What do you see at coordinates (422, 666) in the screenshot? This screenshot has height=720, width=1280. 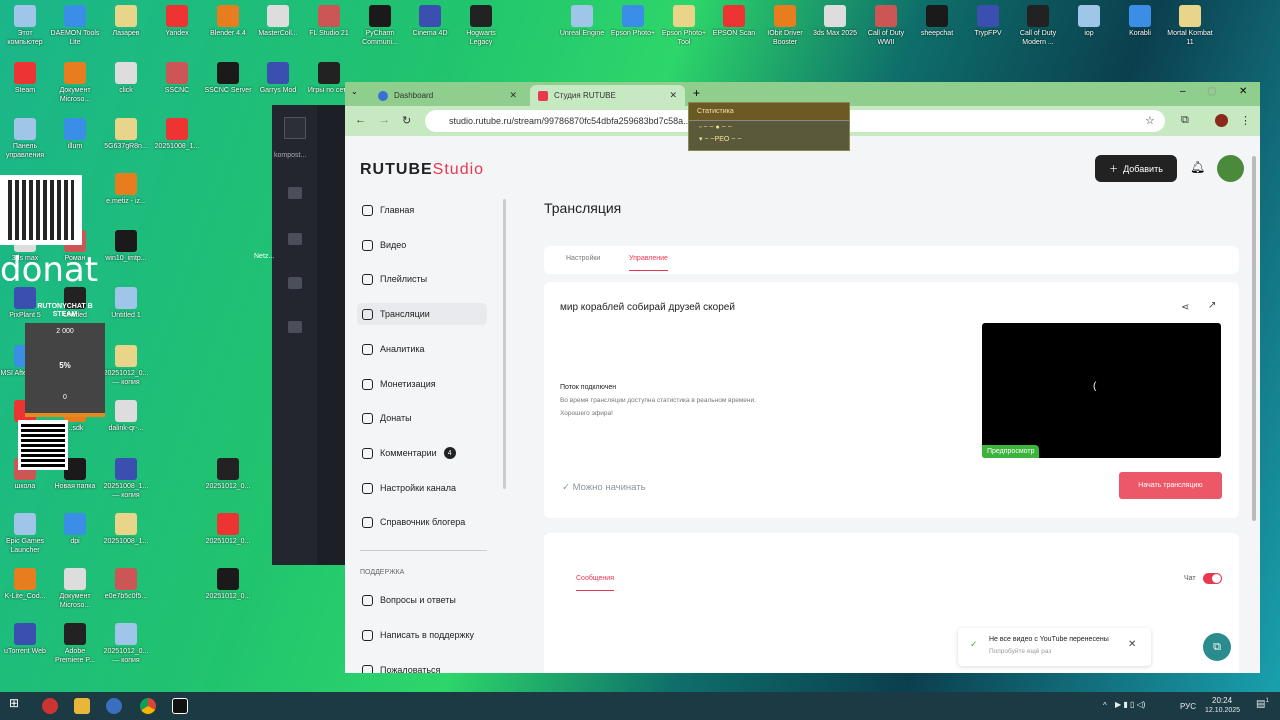 I see `sidebar-item-report: Пожаловаться` at bounding box center [422, 666].